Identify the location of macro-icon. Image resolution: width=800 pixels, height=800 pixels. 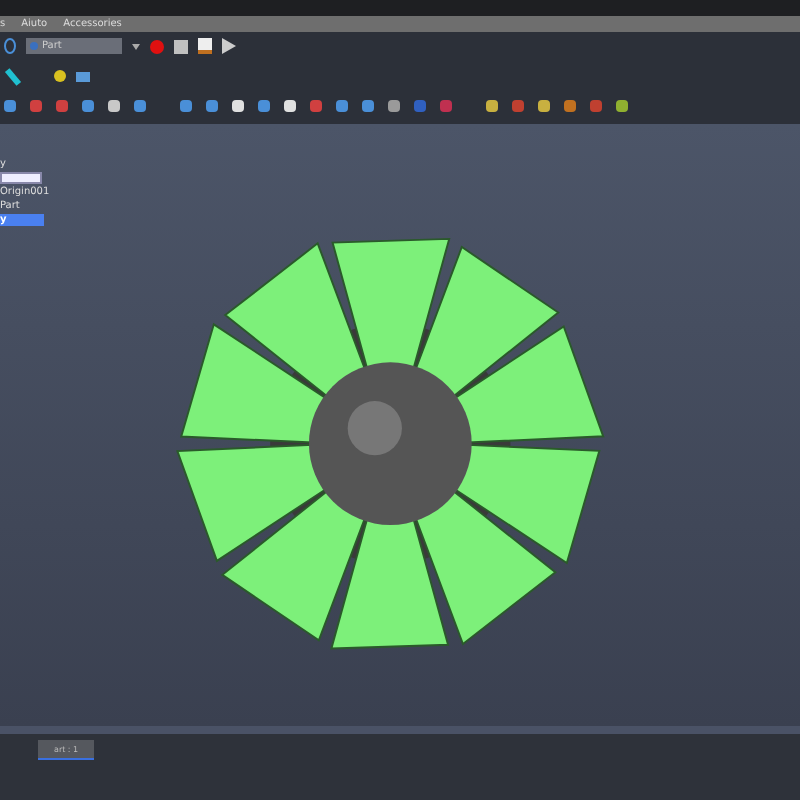
(205, 46).